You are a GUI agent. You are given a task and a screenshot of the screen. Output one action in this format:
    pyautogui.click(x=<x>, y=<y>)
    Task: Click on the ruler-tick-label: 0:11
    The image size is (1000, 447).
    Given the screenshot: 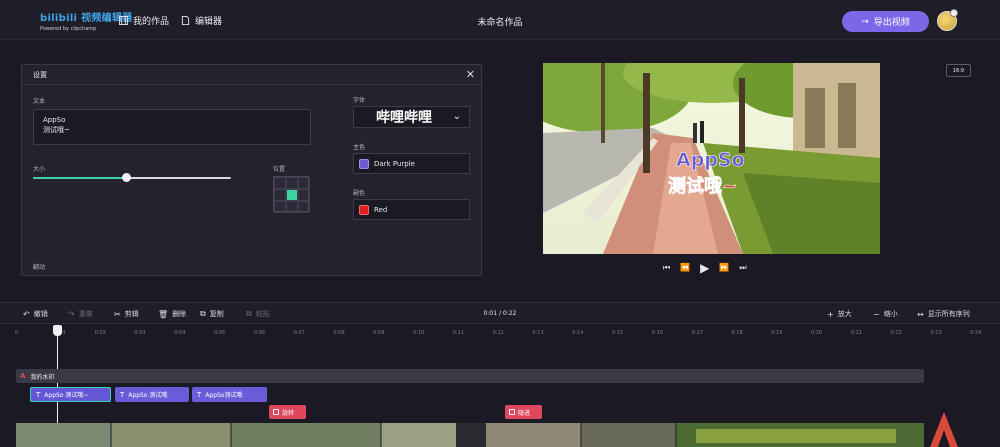 What is the action you would take?
    pyautogui.click(x=458, y=333)
    